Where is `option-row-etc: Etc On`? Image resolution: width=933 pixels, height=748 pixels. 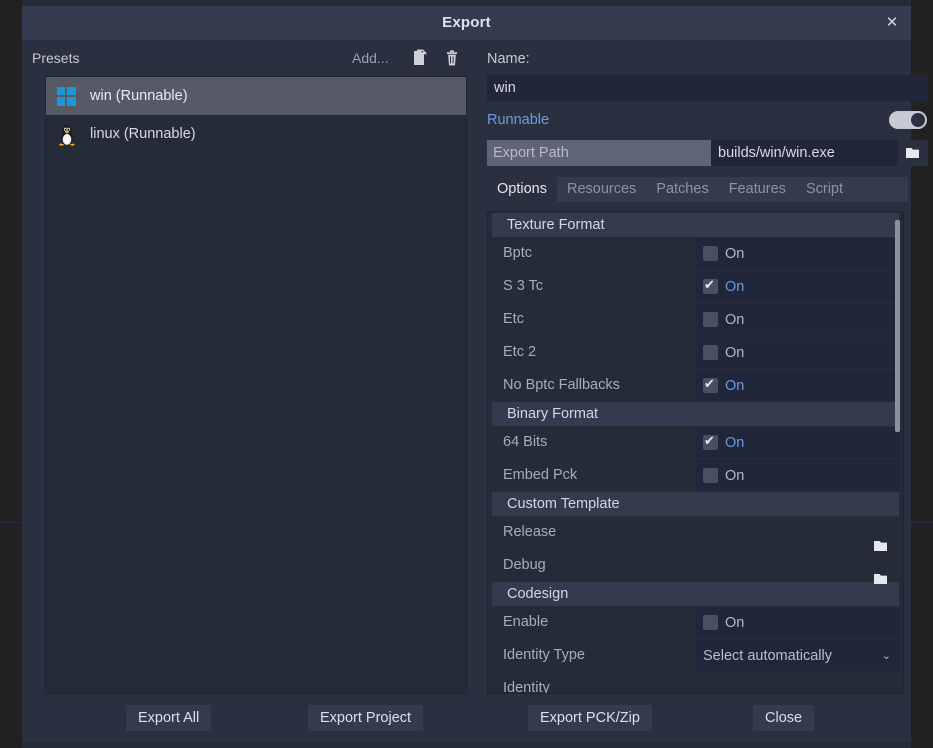 option-row-etc: Etc On is located at coordinates (695, 319).